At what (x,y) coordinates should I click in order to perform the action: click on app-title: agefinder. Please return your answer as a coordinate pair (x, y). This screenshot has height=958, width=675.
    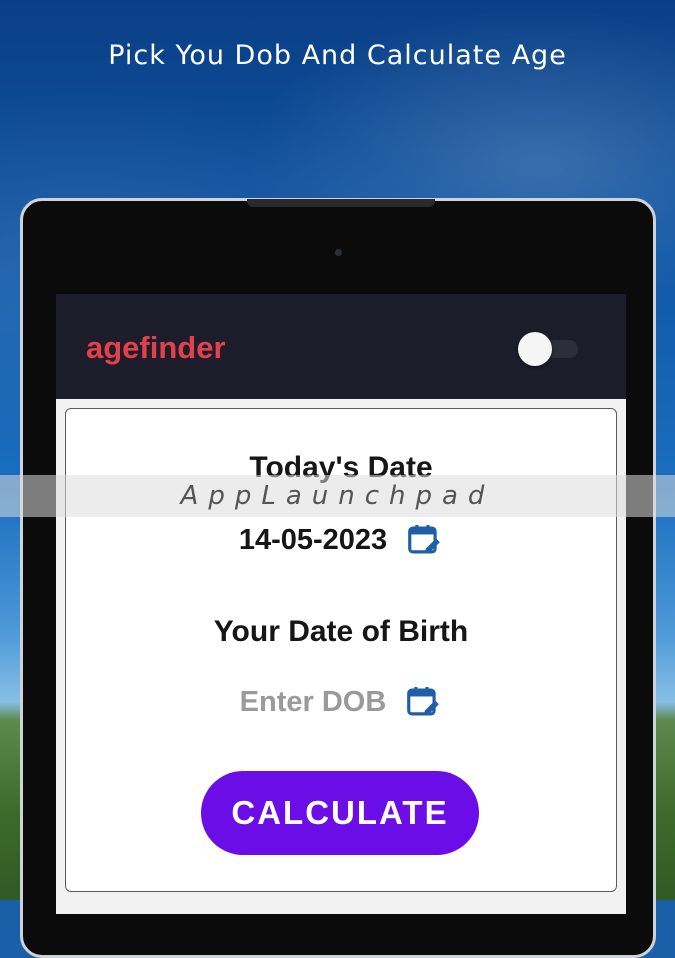
    Looking at the image, I should click on (156, 347).